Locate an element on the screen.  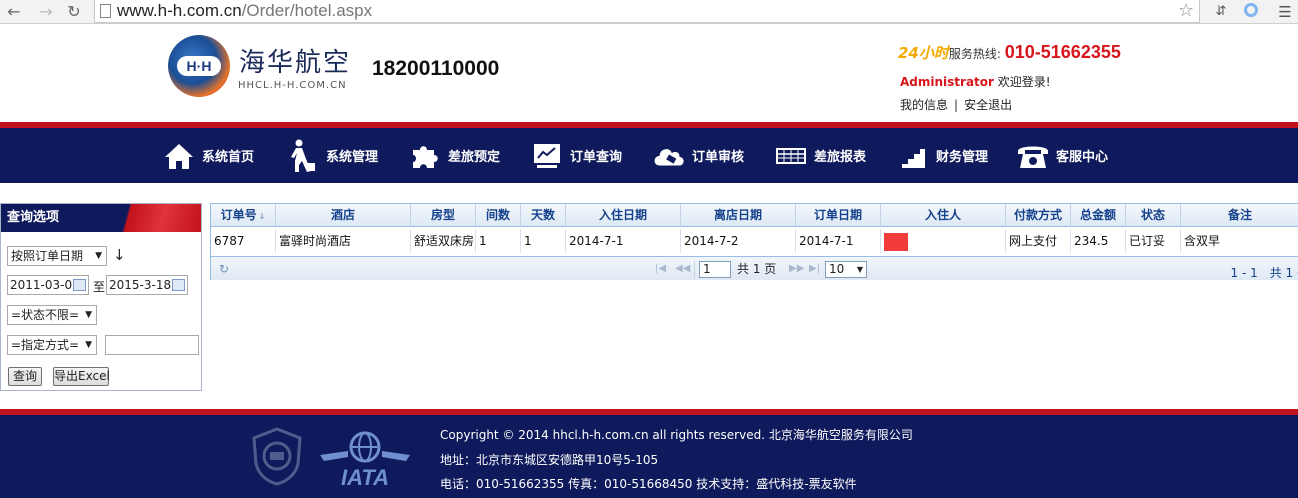
column-header: 入住人 is located at coordinates (943, 215).